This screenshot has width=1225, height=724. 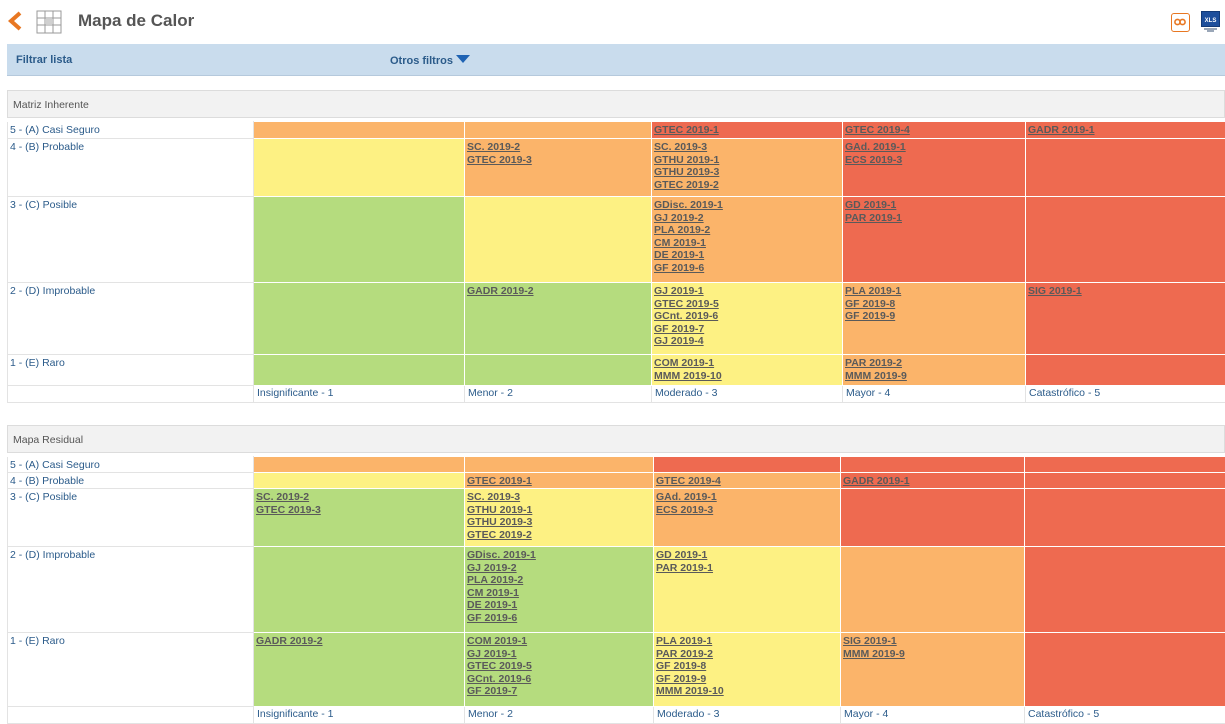 I want to click on excel-export-icon: XLS, so click(x=1210, y=22).